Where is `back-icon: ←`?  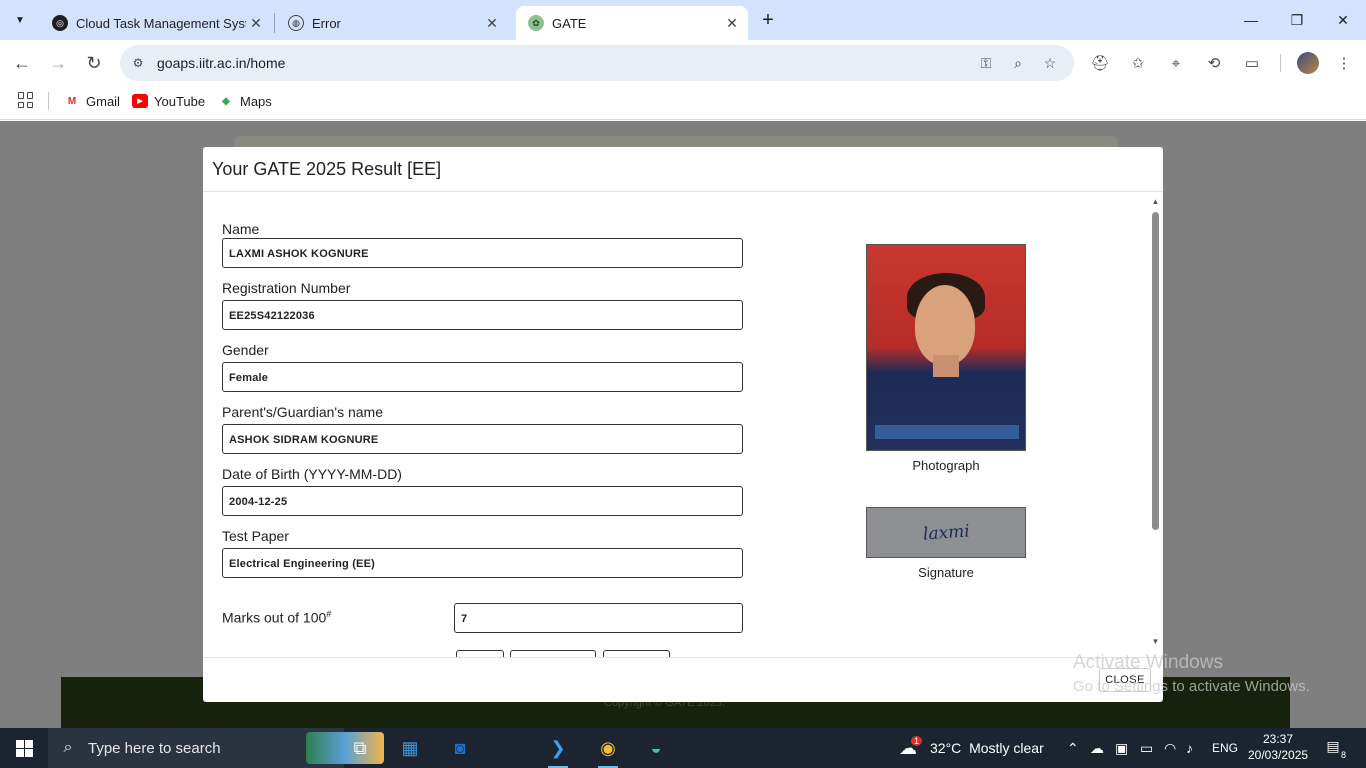
back-icon: ← is located at coordinates (22, 63).